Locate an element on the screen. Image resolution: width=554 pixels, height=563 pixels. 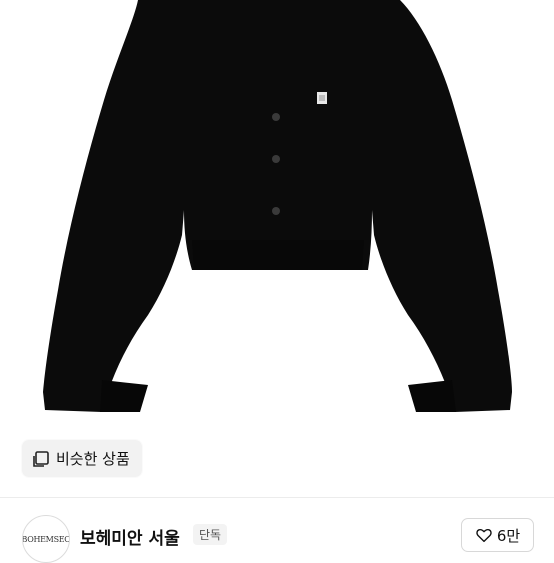
shop-logo: BOHEMSEO is located at coordinates (46, 539).